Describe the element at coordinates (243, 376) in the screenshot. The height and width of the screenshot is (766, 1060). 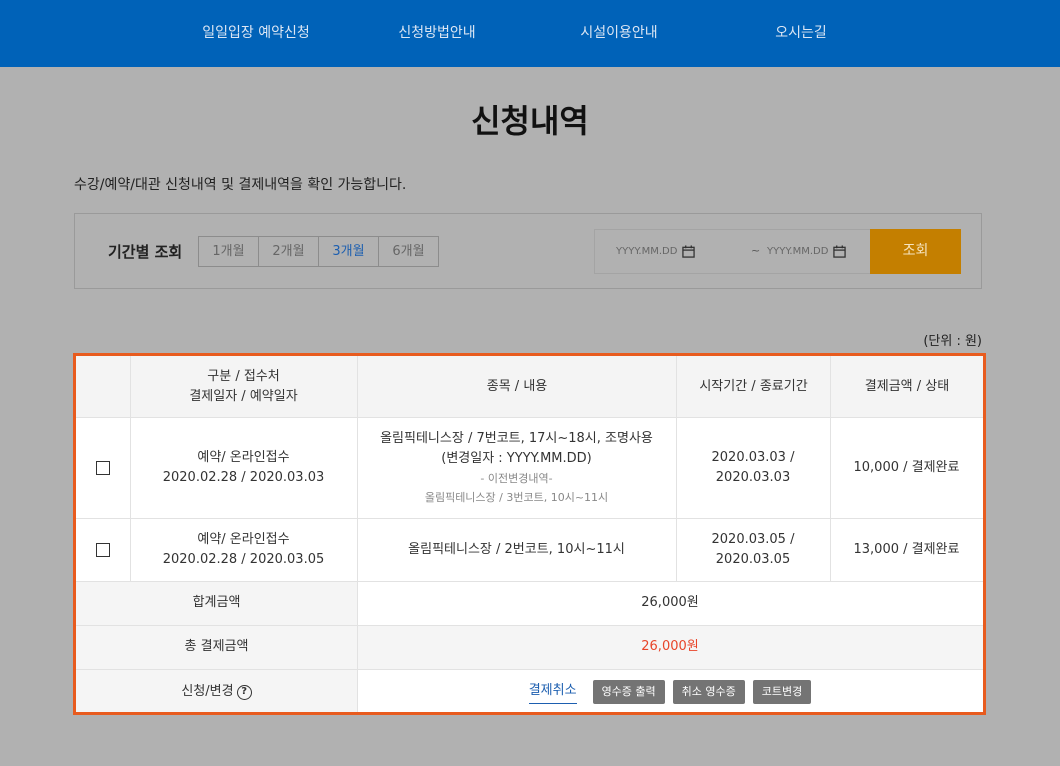
I see `header-type-label: 구분 / 접수처` at that location.